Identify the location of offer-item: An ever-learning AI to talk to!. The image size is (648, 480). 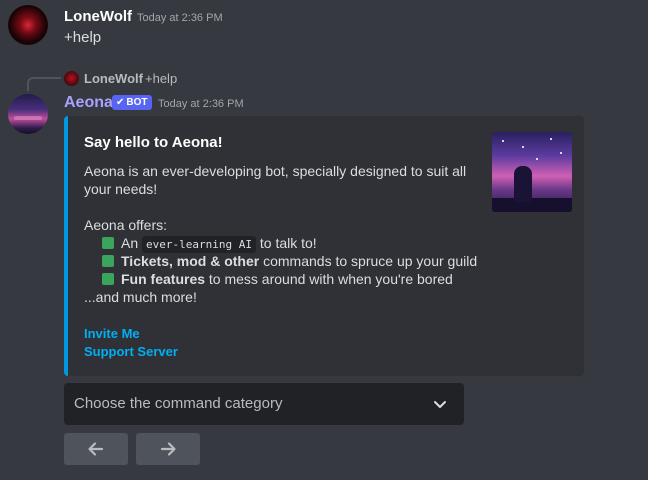
(209, 244).